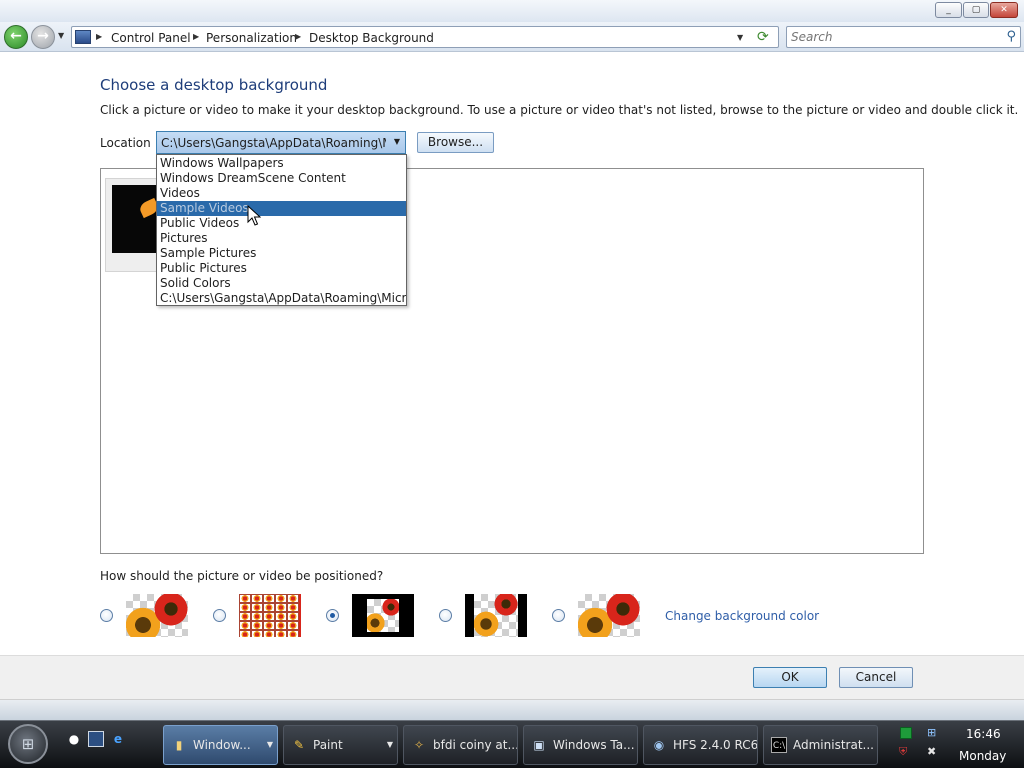 This screenshot has width=1024, height=768. Describe the element at coordinates (96, 739) in the screenshot. I see `switch-windows-icon` at that location.